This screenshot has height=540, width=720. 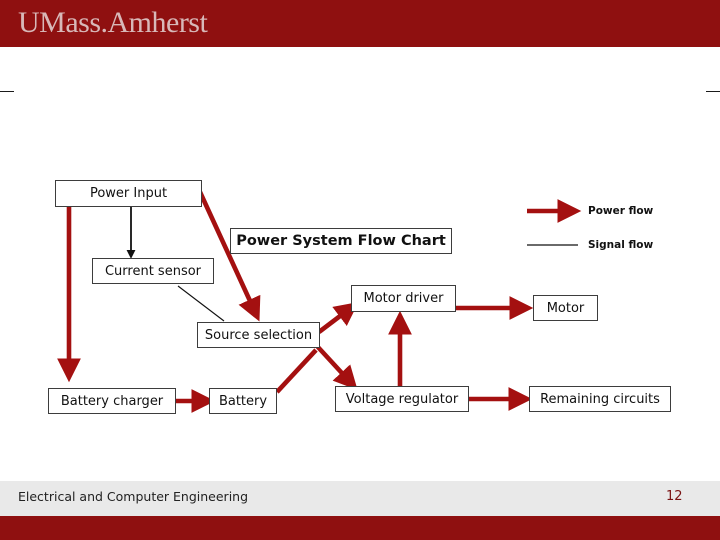 I want to click on bottom-band, so click(x=360, y=528).